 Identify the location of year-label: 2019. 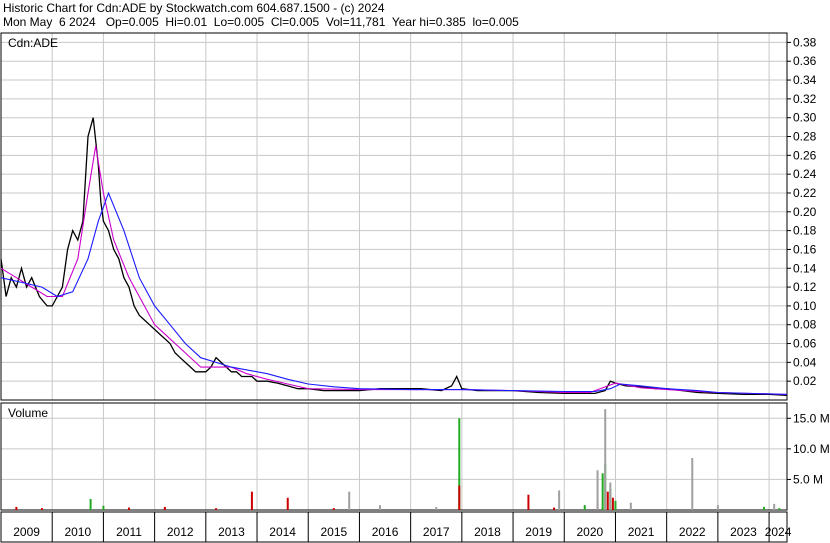
(538, 532).